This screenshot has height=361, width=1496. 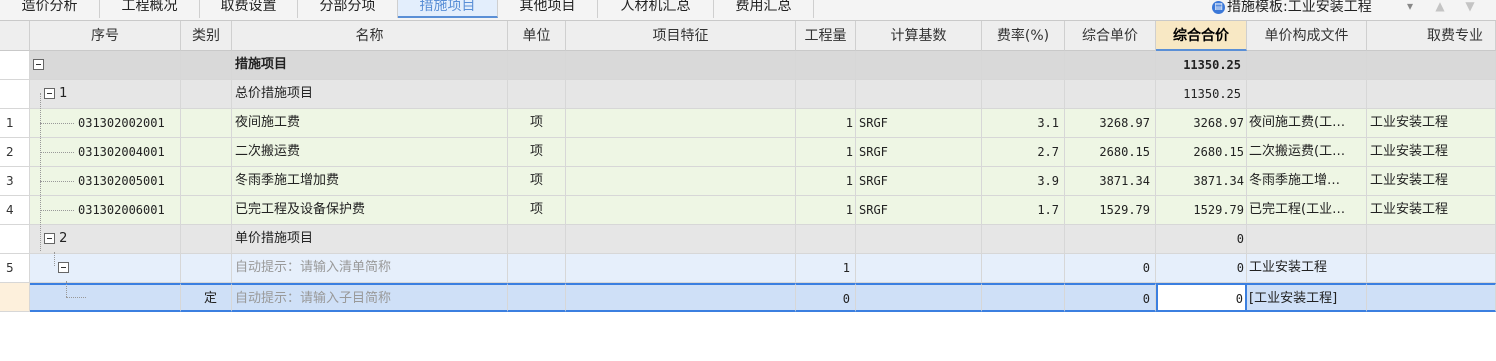 What do you see at coordinates (1431, 36) in the screenshot?
I see `col-header-fee-major: 取费专业` at bounding box center [1431, 36].